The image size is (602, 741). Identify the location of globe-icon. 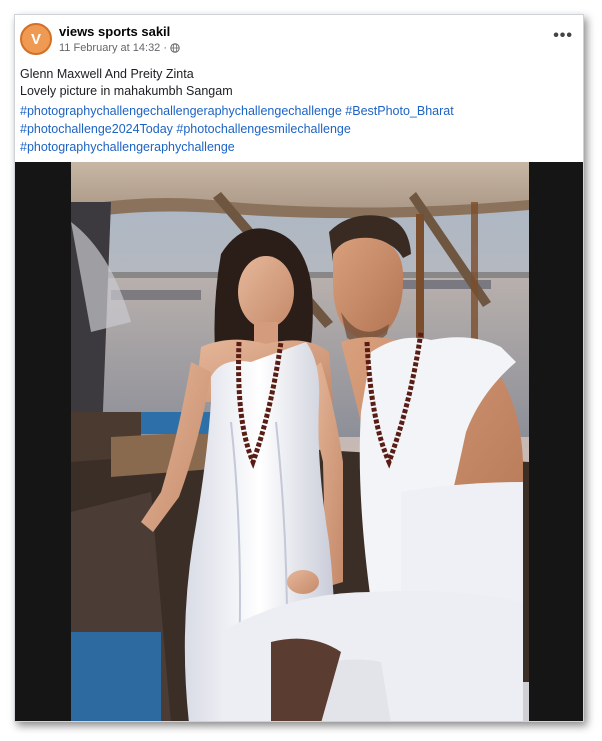
(175, 48).